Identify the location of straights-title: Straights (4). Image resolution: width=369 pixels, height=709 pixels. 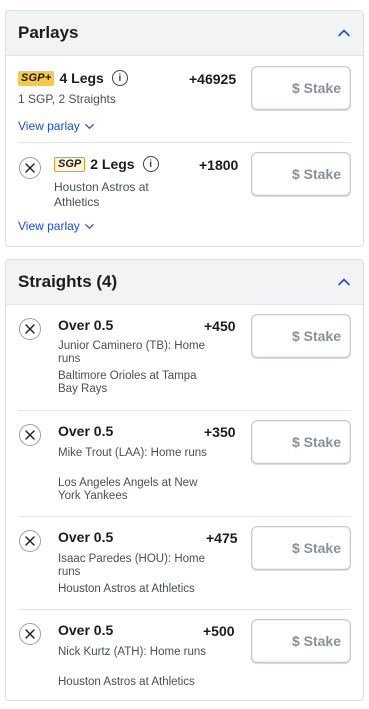
(68, 281).